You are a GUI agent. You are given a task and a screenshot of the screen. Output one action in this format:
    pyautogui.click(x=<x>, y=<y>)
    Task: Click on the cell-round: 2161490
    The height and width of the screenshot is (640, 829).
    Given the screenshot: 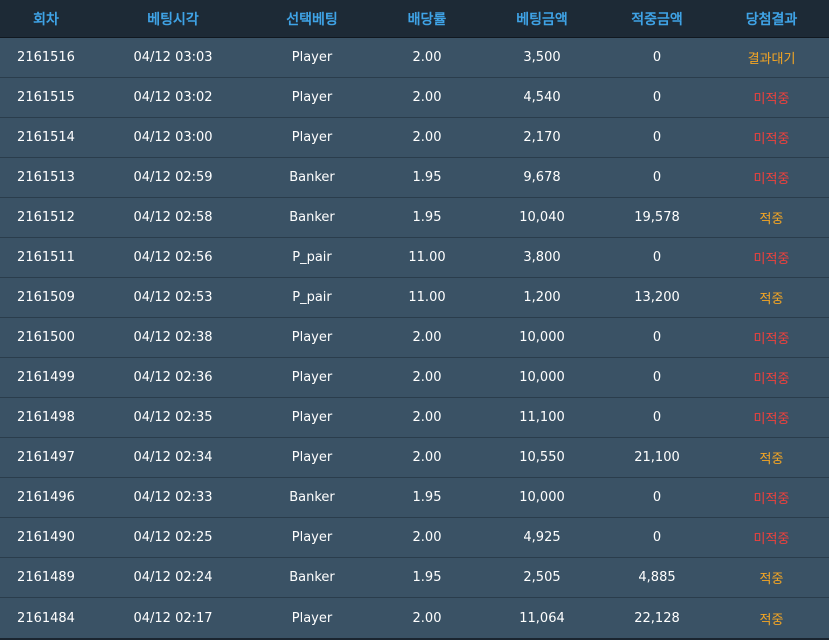 What is the action you would take?
    pyautogui.click(x=46, y=537)
    